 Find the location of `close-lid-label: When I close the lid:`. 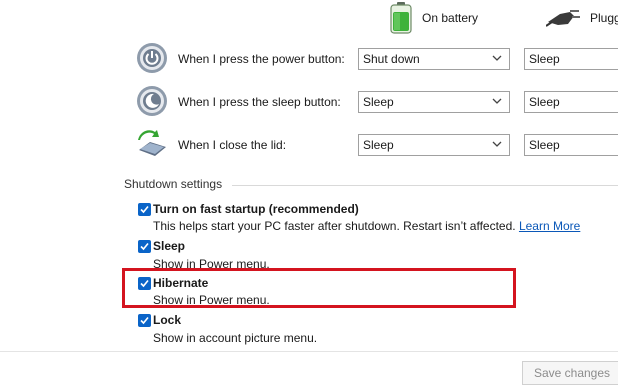

close-lid-label: When I close the lid: is located at coordinates (232, 145).